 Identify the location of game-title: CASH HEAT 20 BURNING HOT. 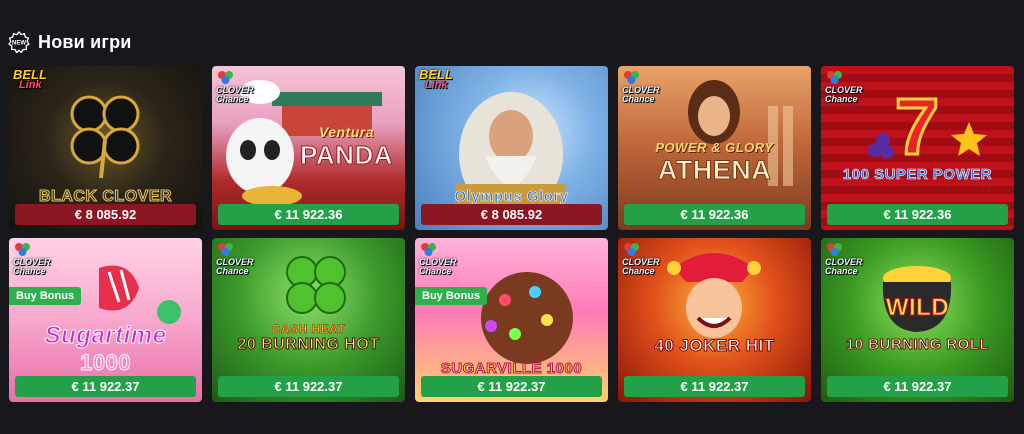
(308, 338).